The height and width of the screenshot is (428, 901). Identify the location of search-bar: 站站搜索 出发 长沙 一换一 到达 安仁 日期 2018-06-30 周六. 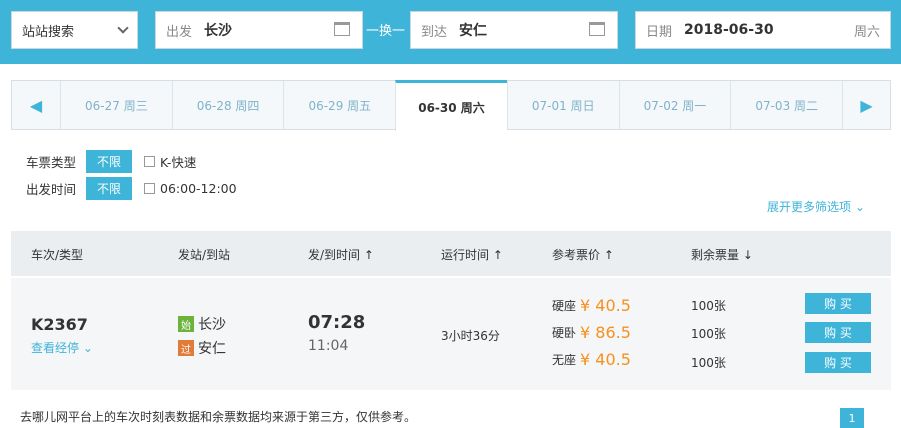
(450, 32).